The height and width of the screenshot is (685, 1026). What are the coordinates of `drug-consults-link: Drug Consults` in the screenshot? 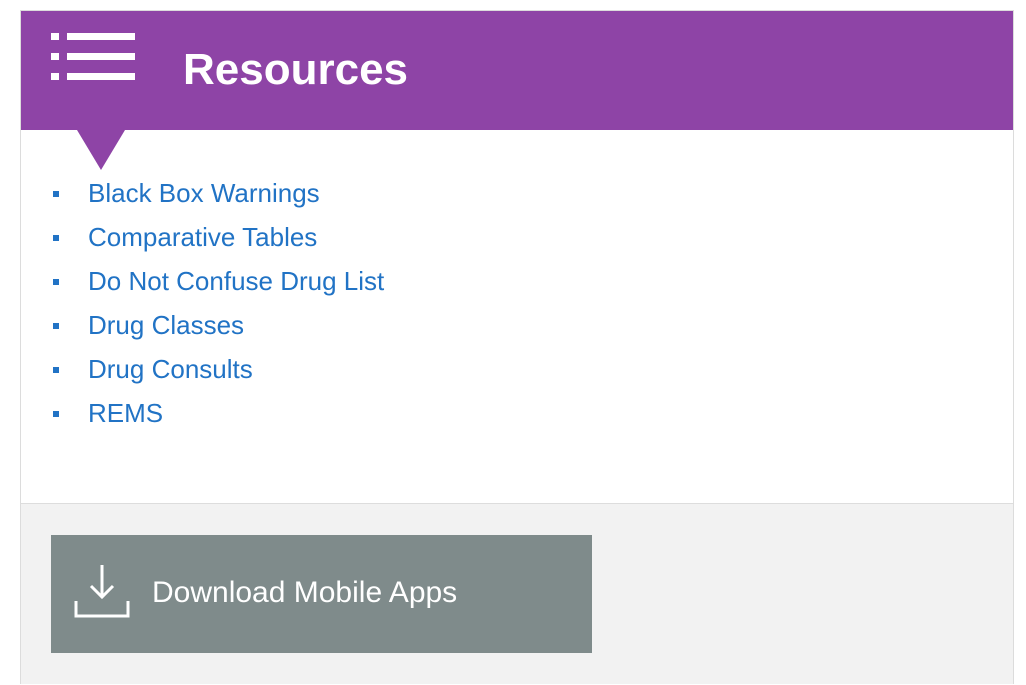 It's located at (170, 369).